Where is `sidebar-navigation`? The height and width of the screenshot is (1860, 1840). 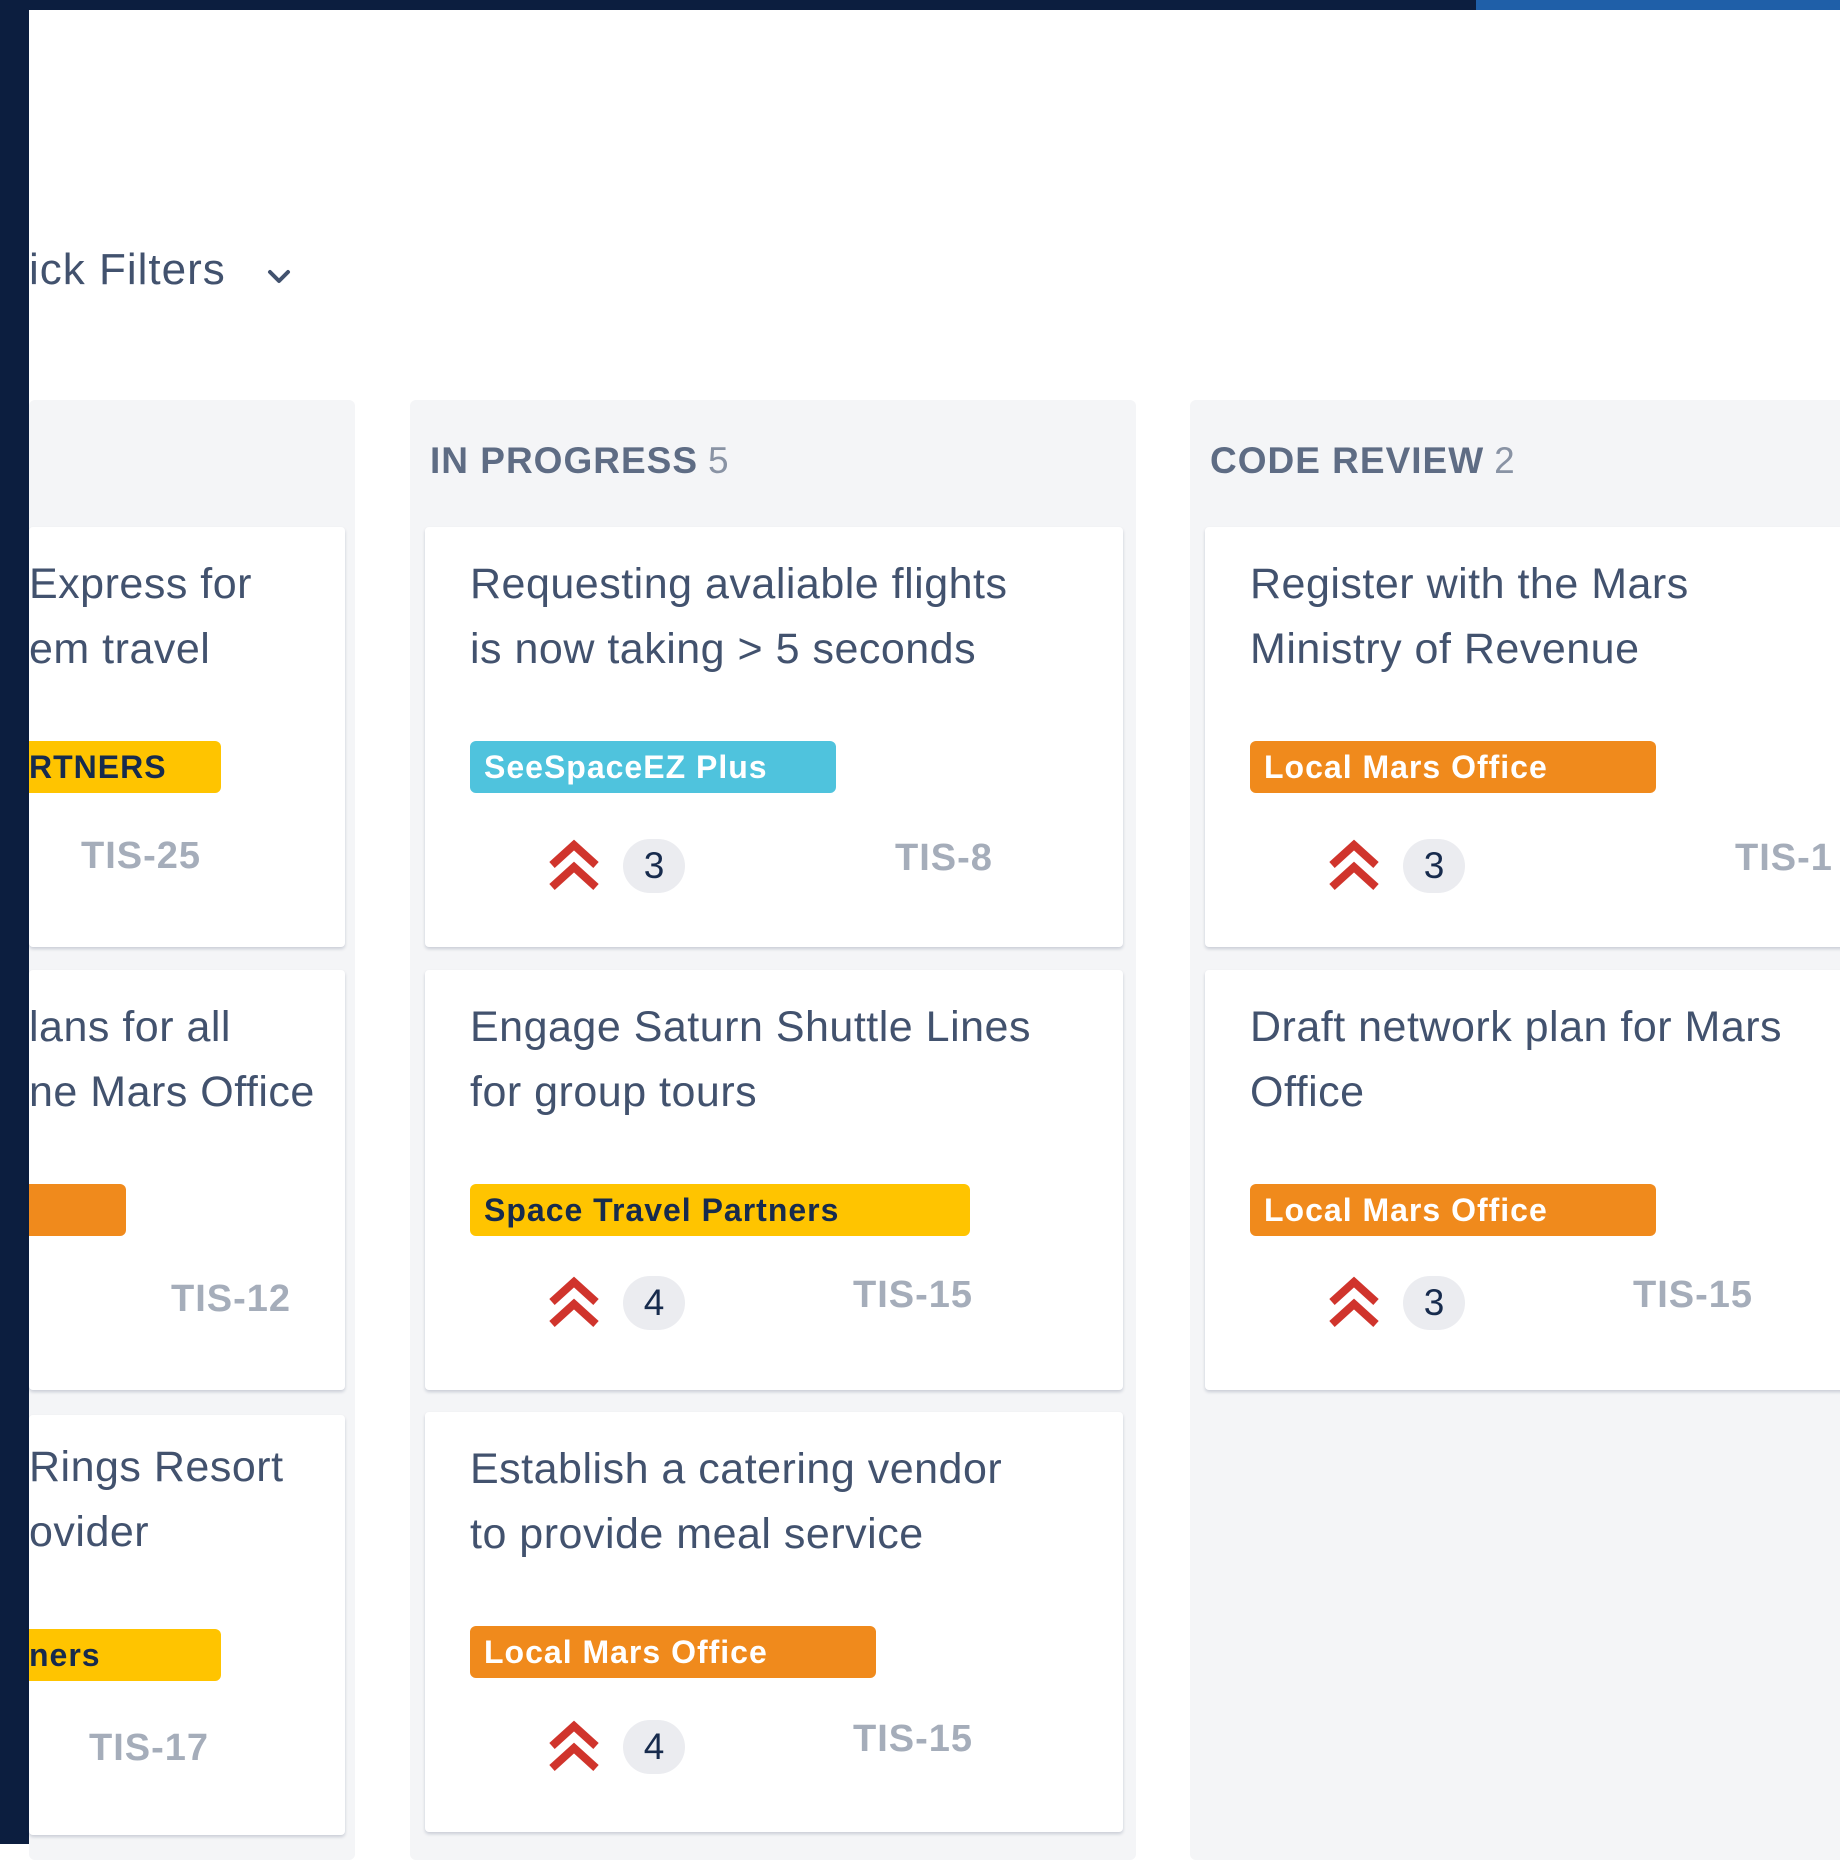 sidebar-navigation is located at coordinates (14, 922).